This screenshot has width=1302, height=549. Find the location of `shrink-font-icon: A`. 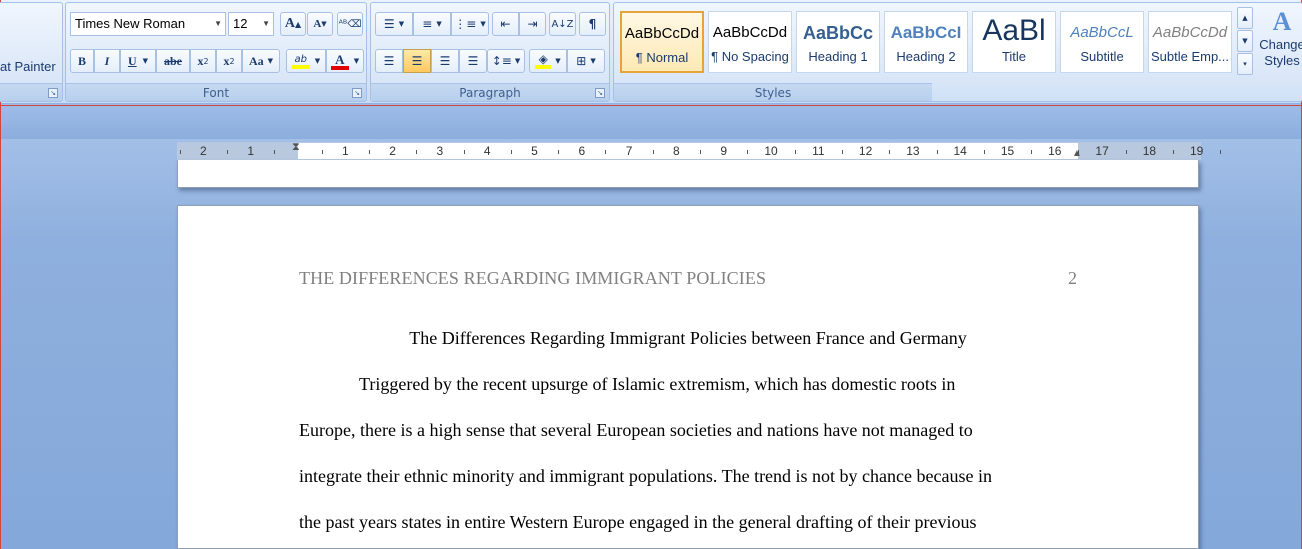

shrink-font-icon: A is located at coordinates (317, 24).